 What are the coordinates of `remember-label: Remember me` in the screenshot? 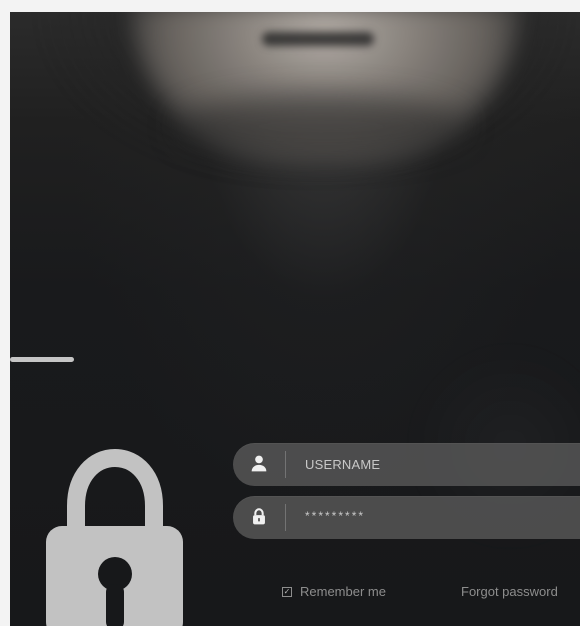 It's located at (343, 591).